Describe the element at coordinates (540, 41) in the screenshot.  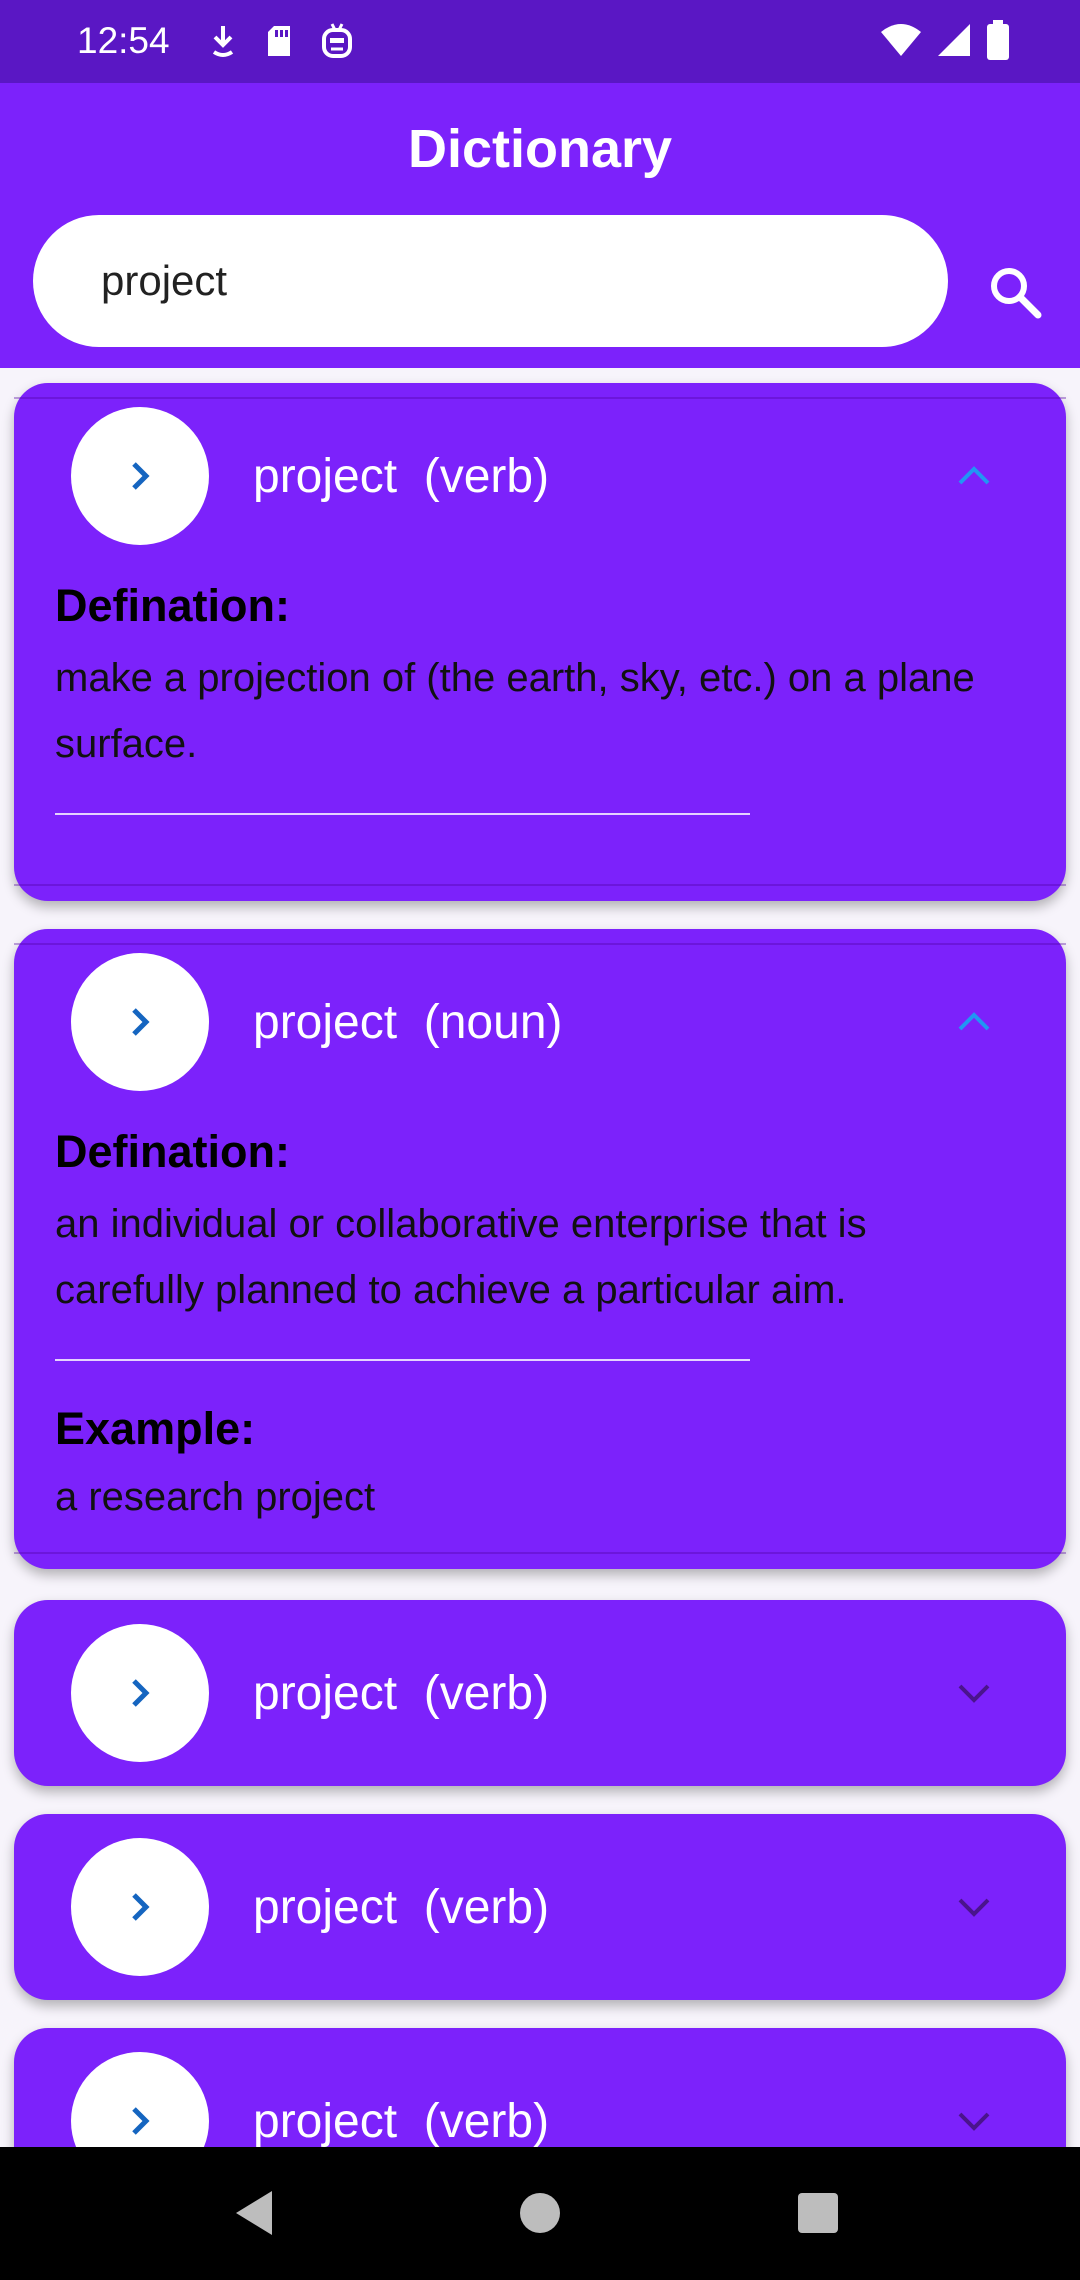
I see `status-bar: 12:54` at that location.